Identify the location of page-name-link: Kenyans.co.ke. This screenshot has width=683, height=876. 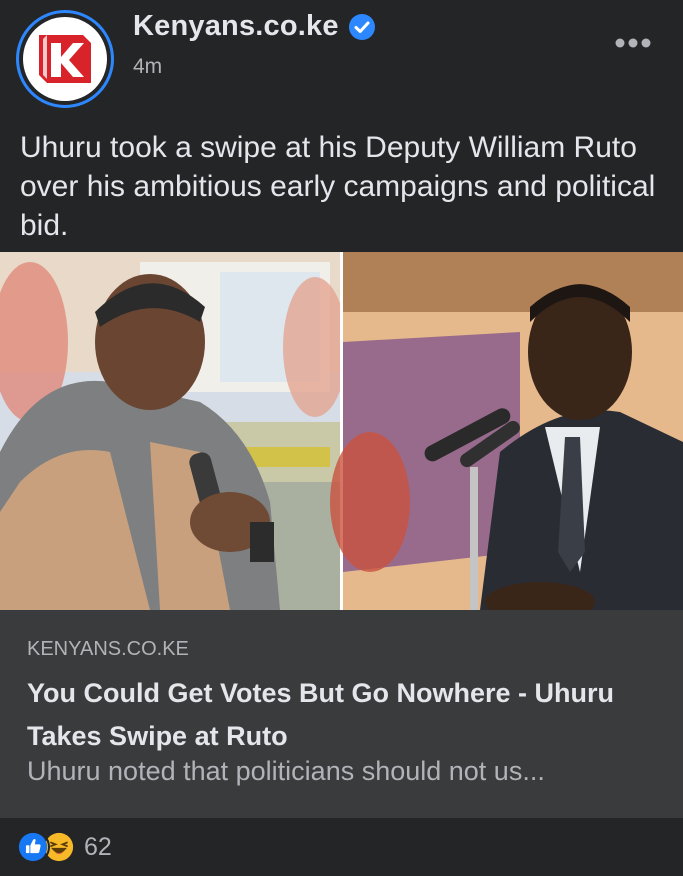
(254, 26).